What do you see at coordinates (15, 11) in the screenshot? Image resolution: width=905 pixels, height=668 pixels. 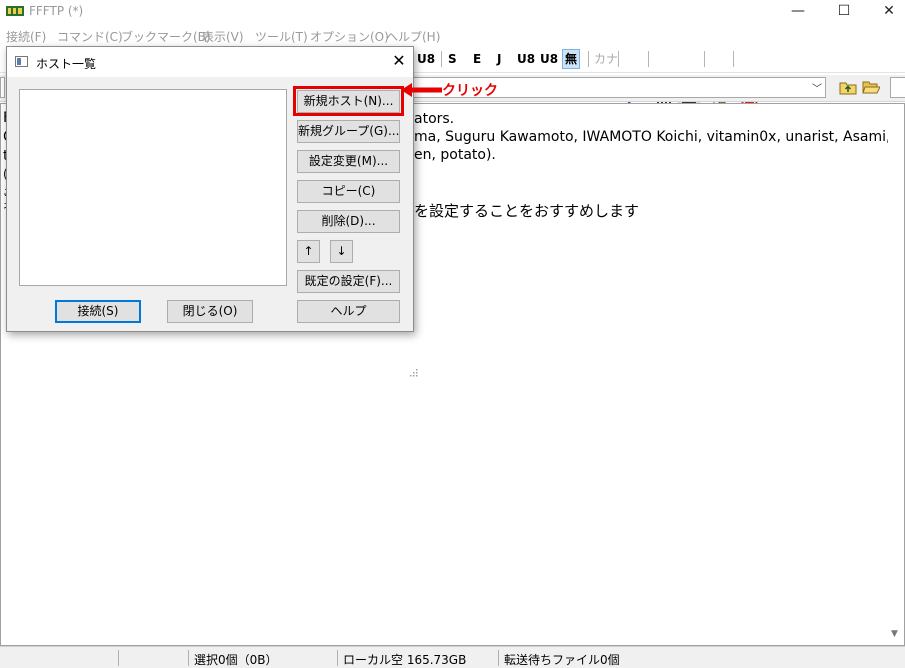 I see `ffftp-app-icon` at bounding box center [15, 11].